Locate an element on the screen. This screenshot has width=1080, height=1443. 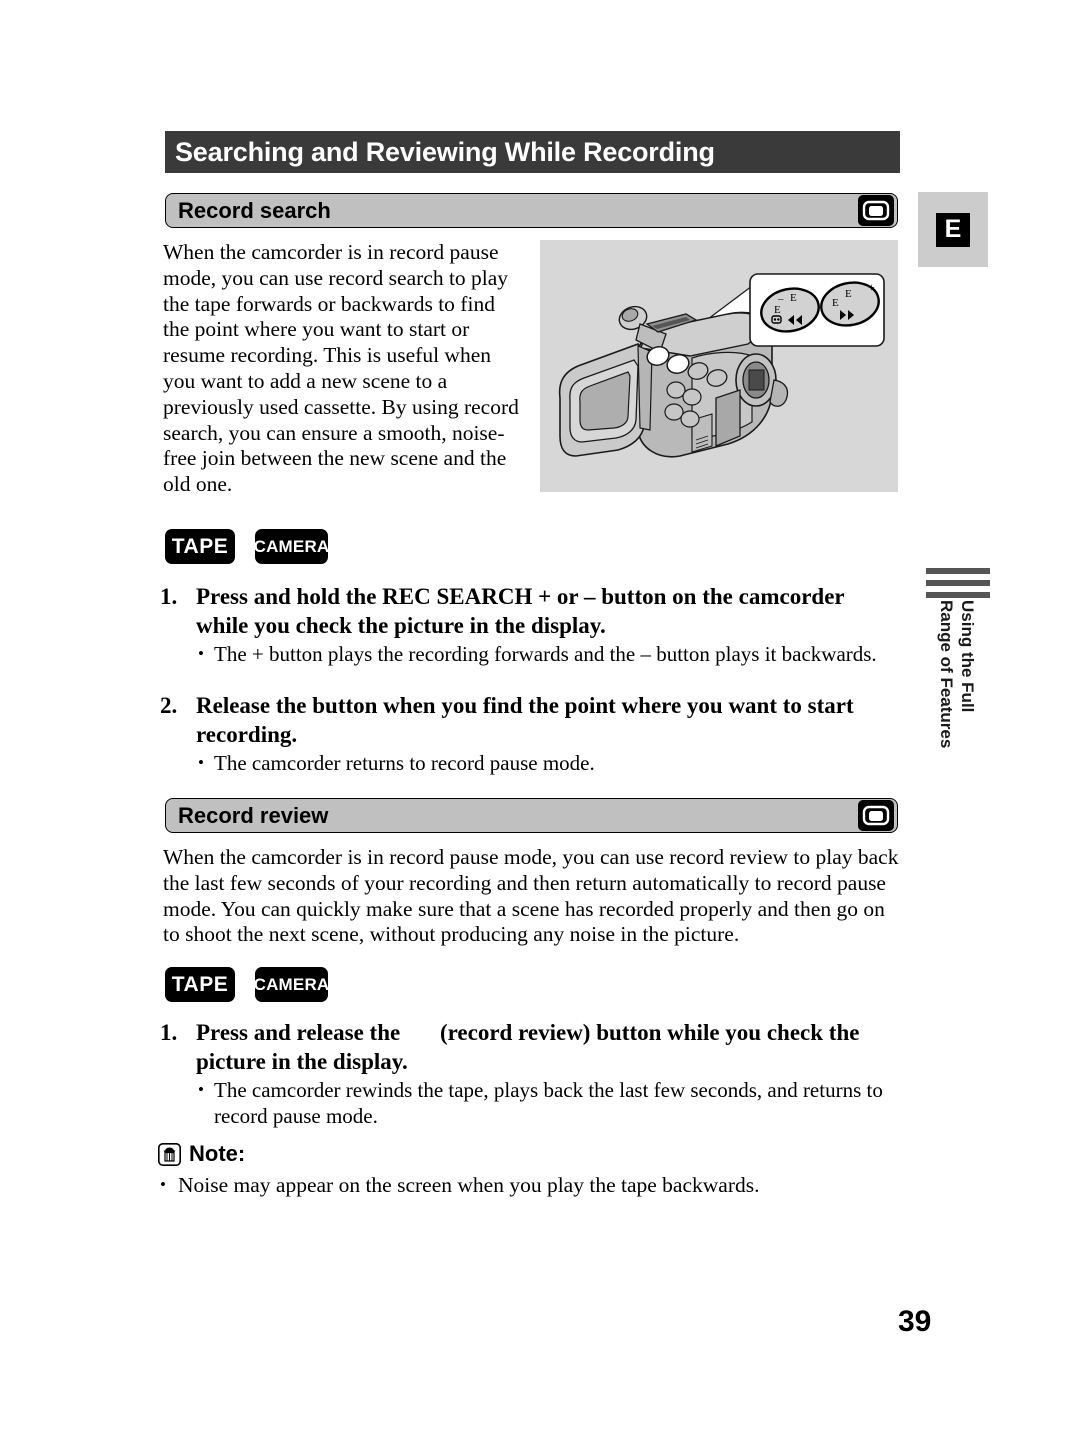
note-heading: Note: is located at coordinates (529, 1154).